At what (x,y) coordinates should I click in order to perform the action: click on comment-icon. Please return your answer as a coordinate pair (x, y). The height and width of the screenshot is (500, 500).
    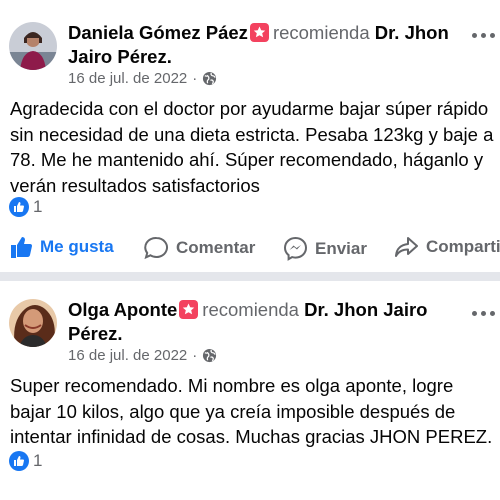
    Looking at the image, I should click on (156, 248).